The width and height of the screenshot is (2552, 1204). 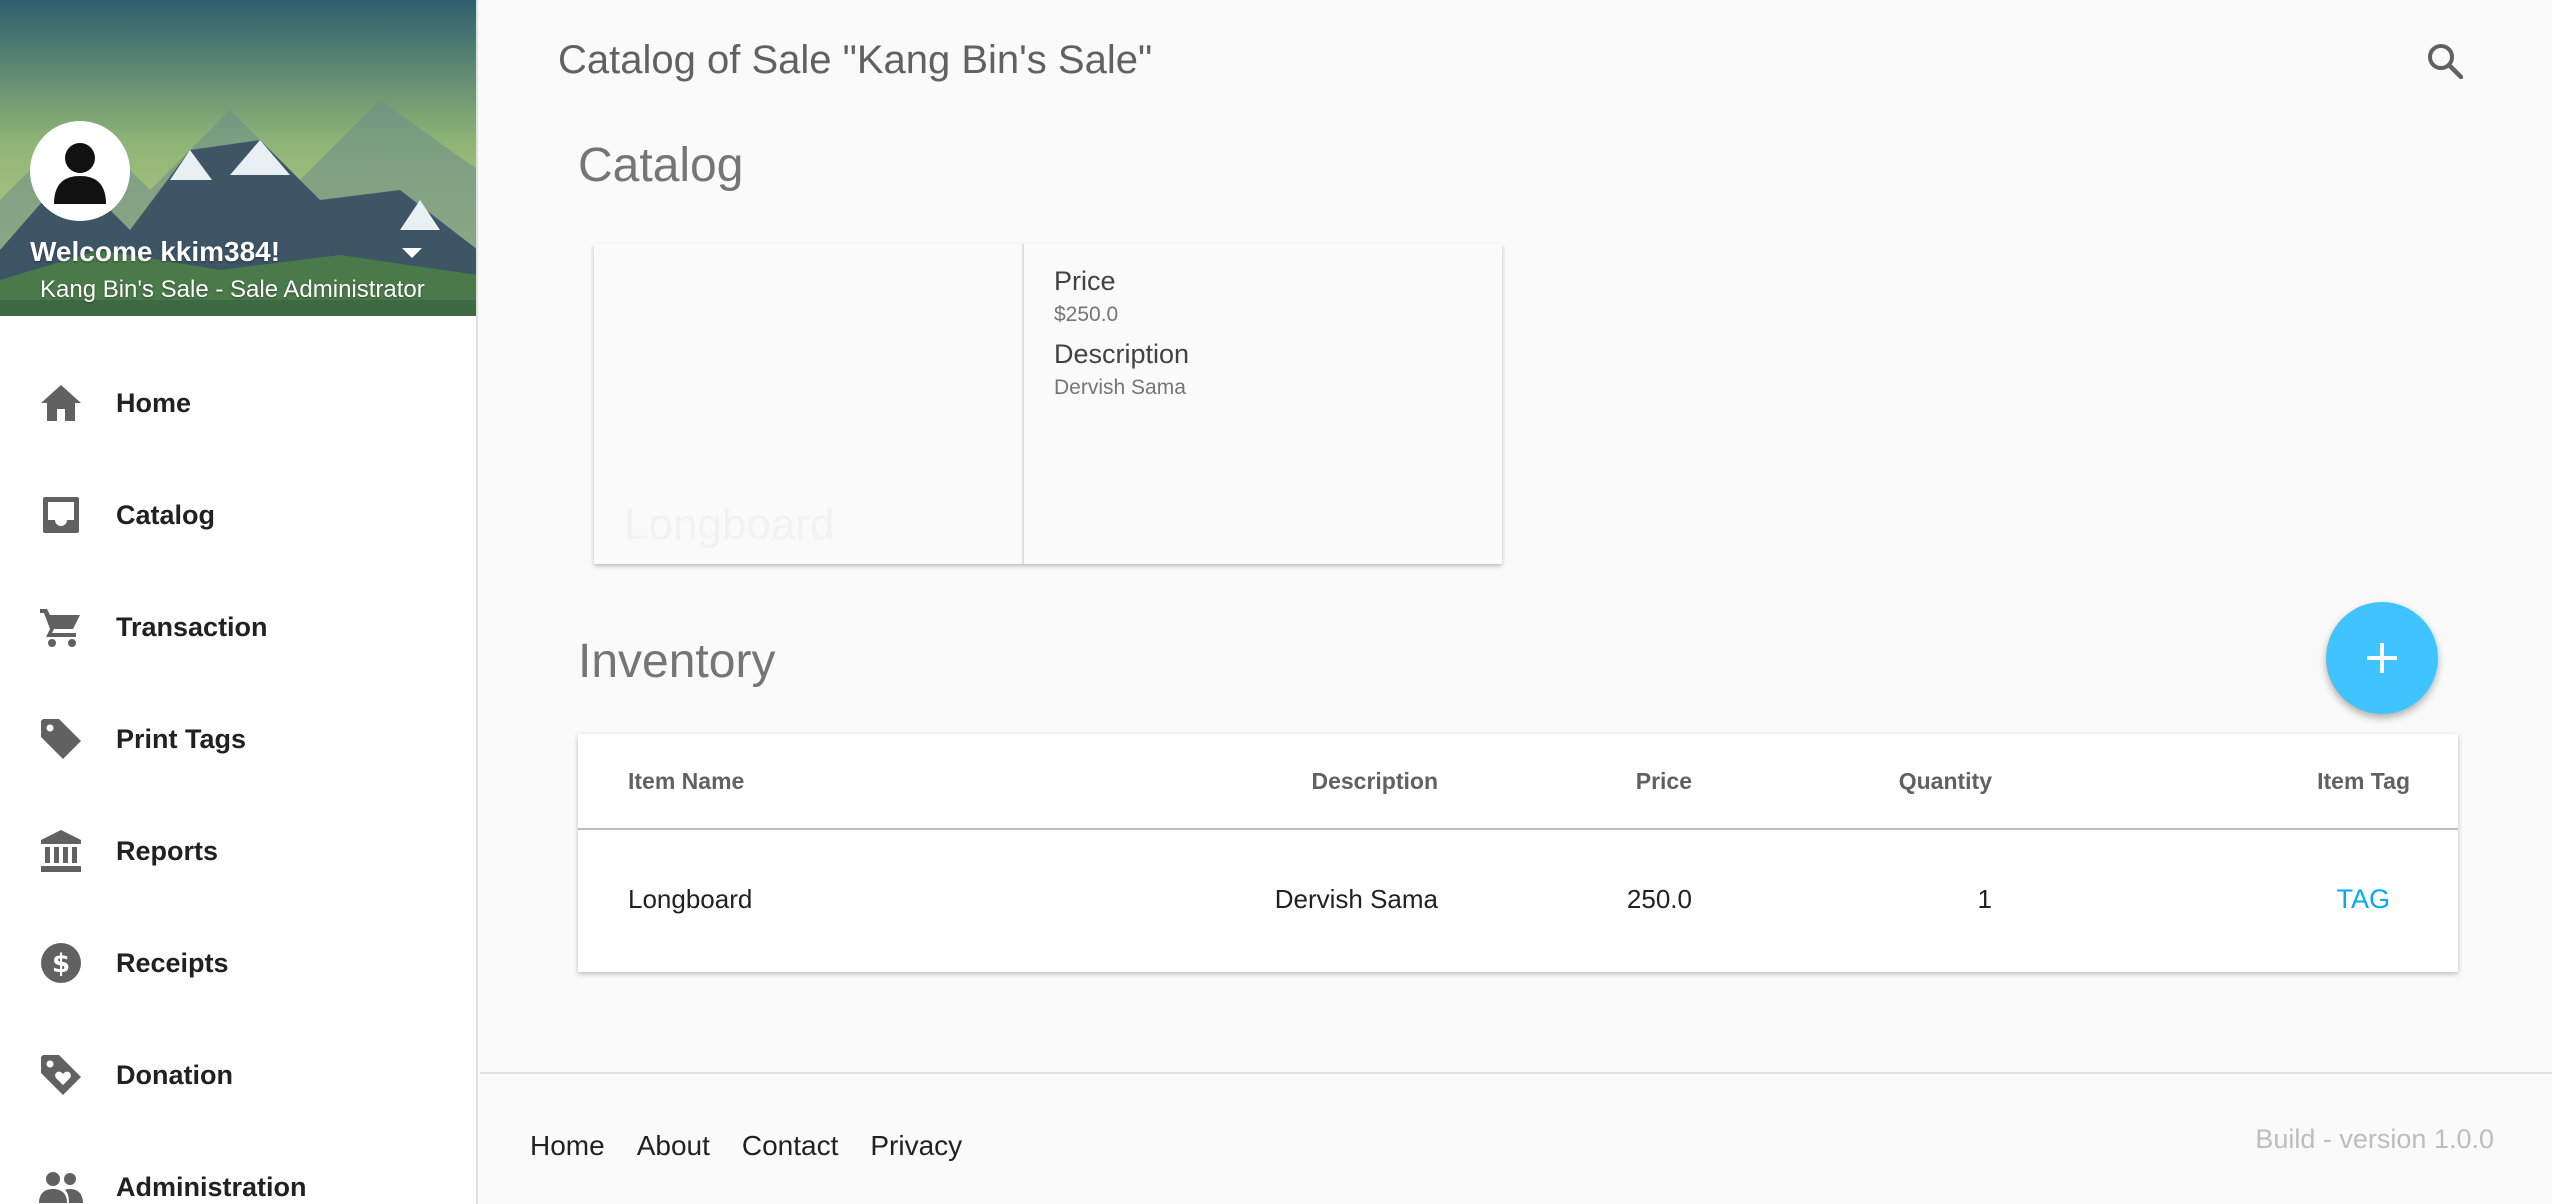 What do you see at coordinates (677, 661) in the screenshot?
I see `inventory-heading: Inventory` at bounding box center [677, 661].